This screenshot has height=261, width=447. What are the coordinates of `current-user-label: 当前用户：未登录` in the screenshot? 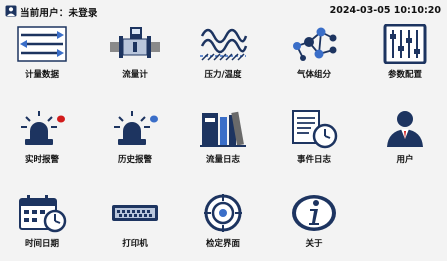 It's located at (59, 13).